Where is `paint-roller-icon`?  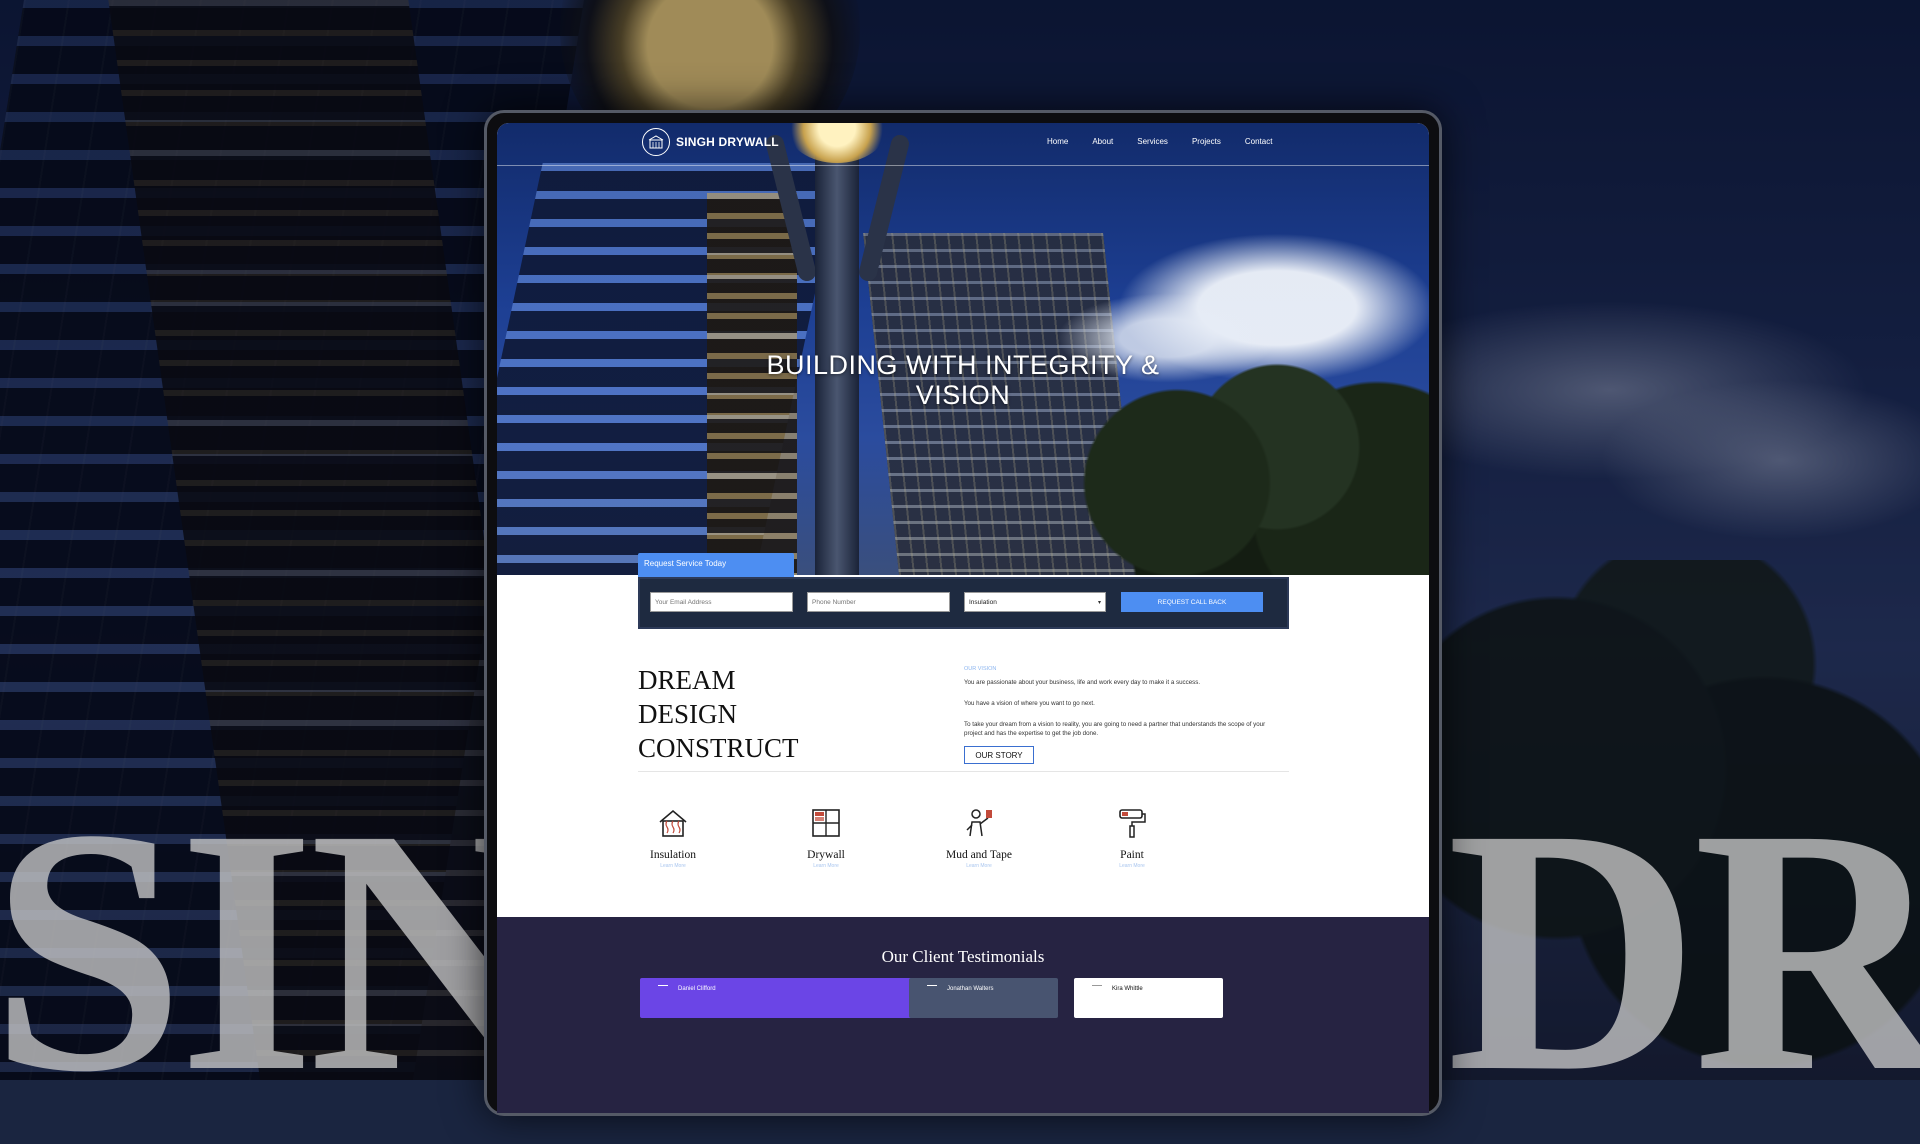
paint-roller-icon is located at coordinates (1132, 823).